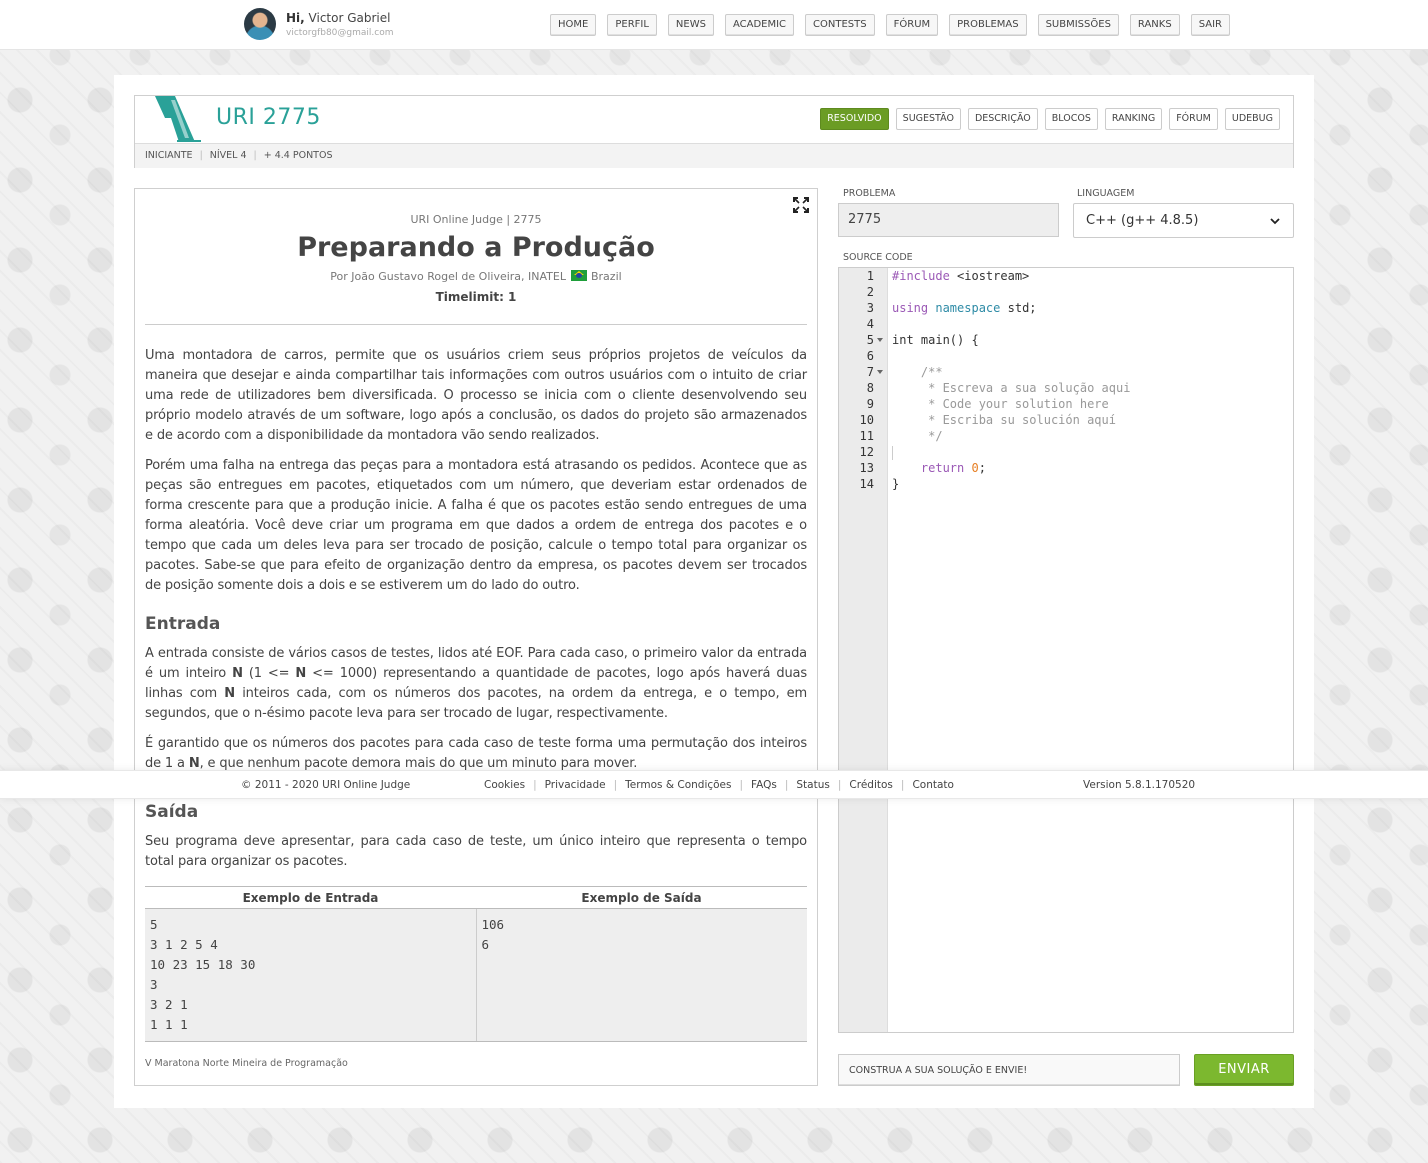 Image resolution: width=1428 pixels, height=1163 pixels. I want to click on nav-sair: SAIR, so click(1210, 25).